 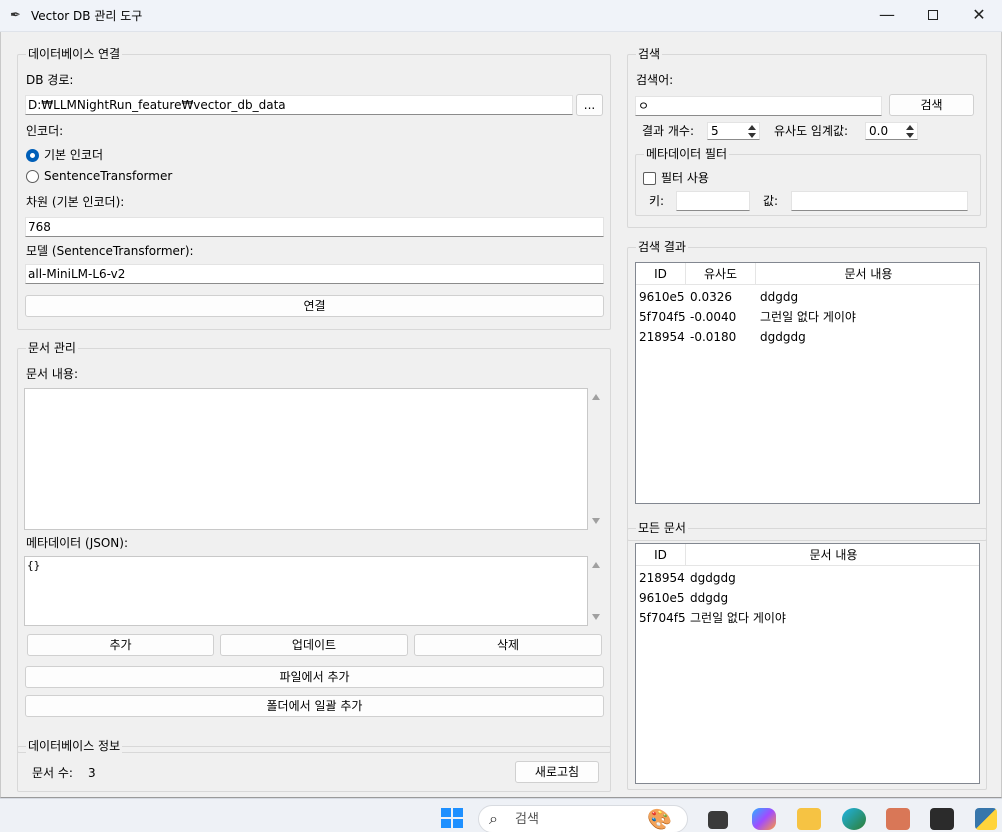 I want to click on minimize-button: —, so click(x=887, y=16).